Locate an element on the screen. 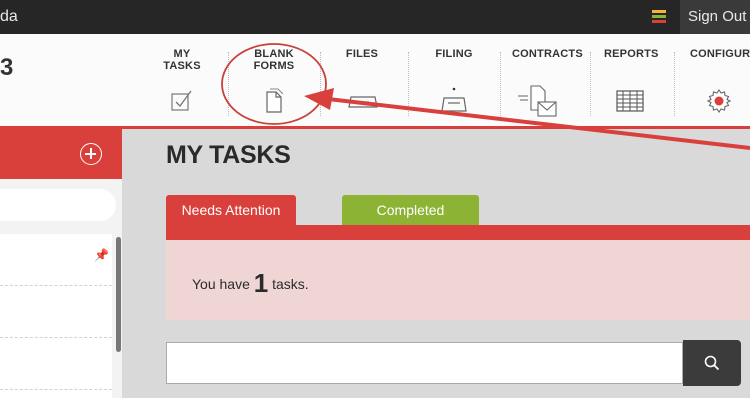  tab-completed: Completed is located at coordinates (410, 210).